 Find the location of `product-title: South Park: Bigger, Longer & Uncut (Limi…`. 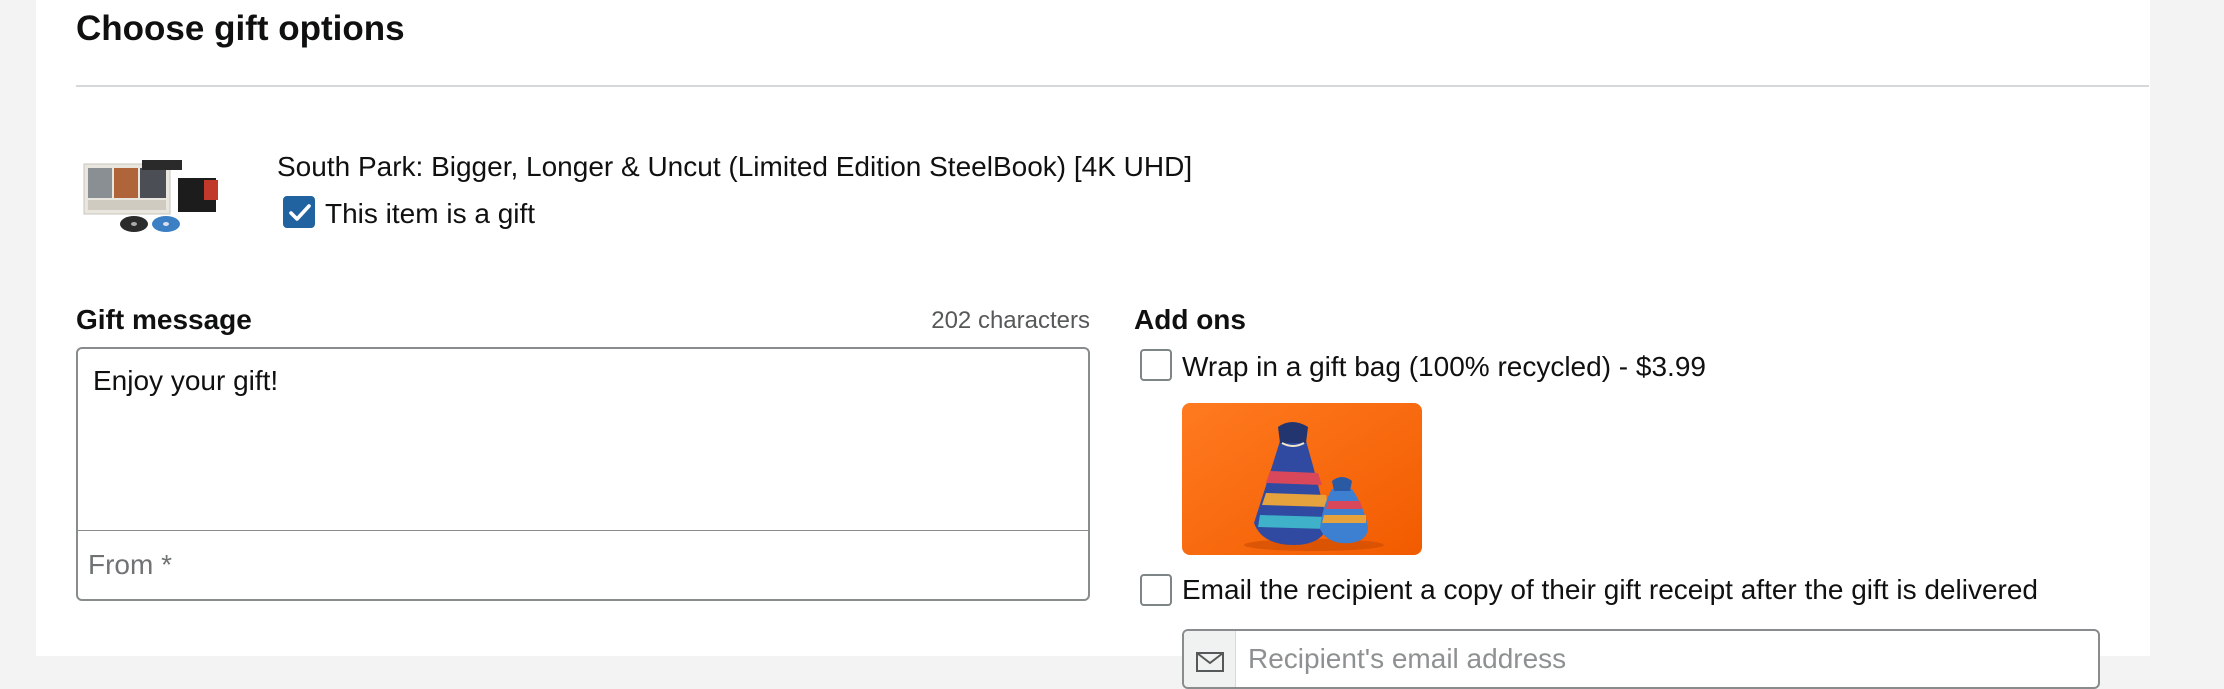

product-title: South Park: Bigger, Longer & Uncut (Limi… is located at coordinates (734, 167).